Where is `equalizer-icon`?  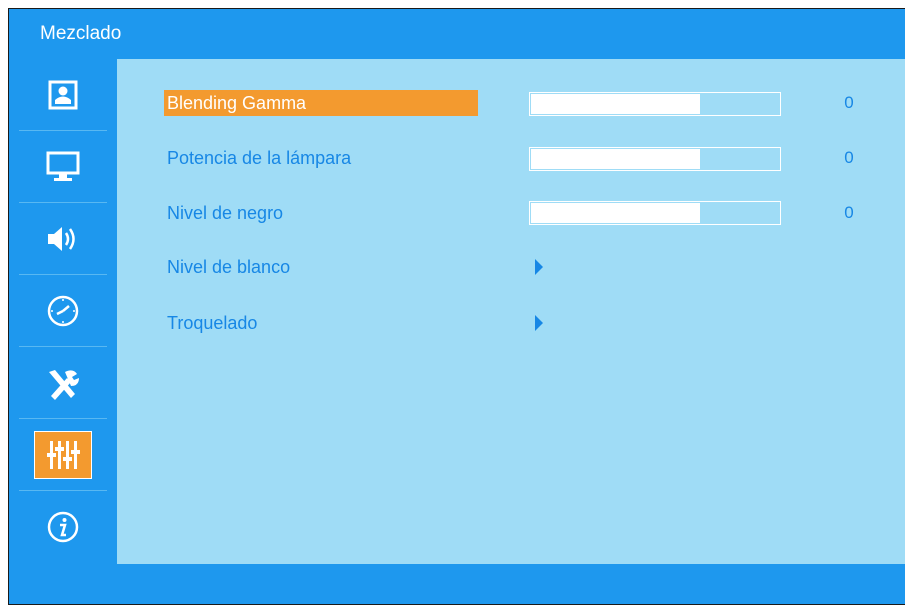 equalizer-icon is located at coordinates (63, 455).